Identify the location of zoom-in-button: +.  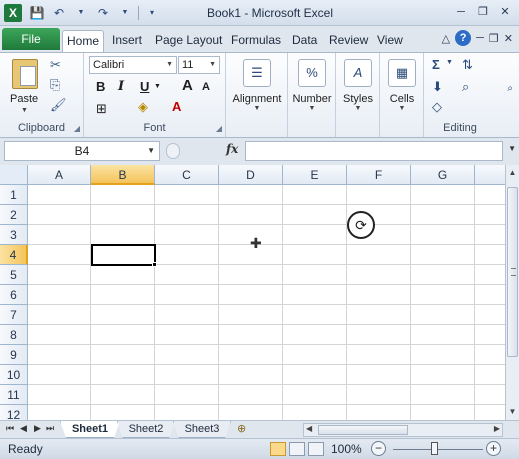
(493, 448).